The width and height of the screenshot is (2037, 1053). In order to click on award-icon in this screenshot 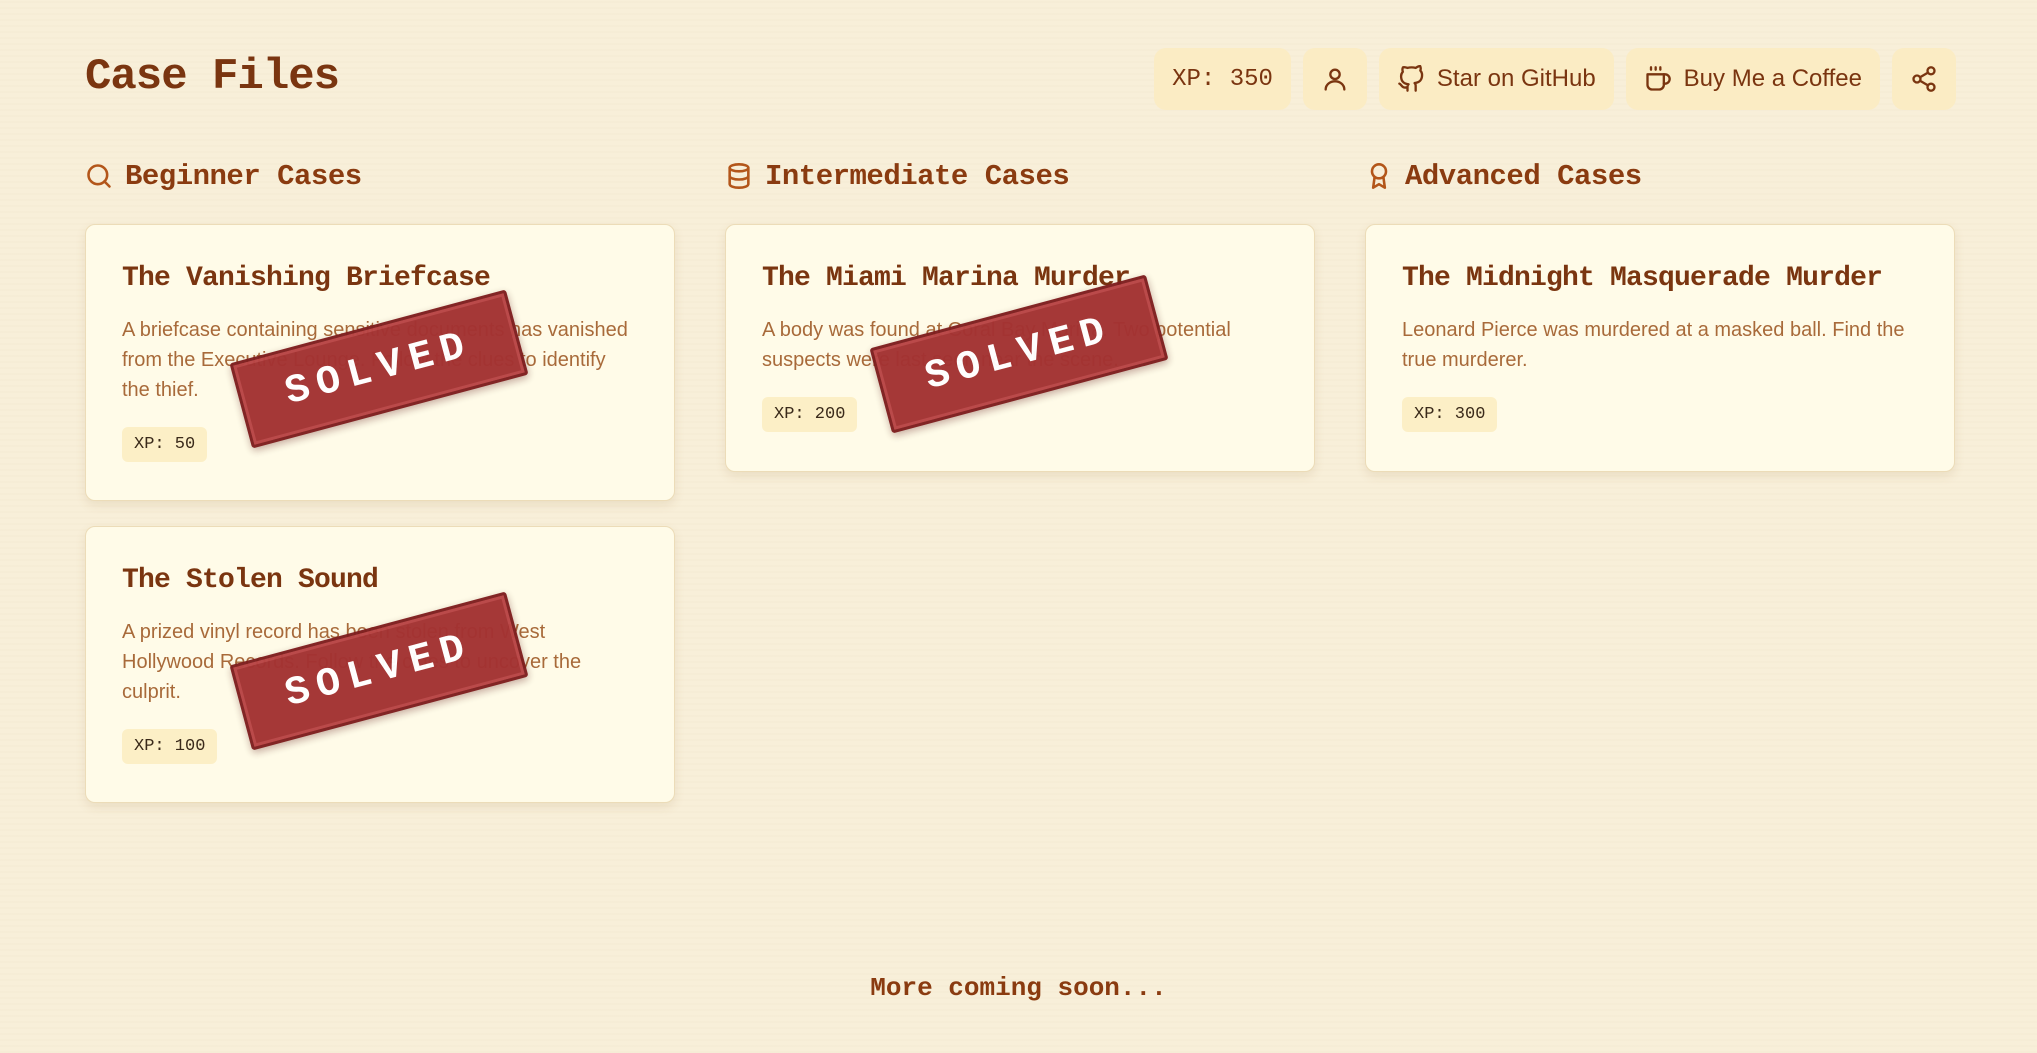, I will do `click(1379, 176)`.